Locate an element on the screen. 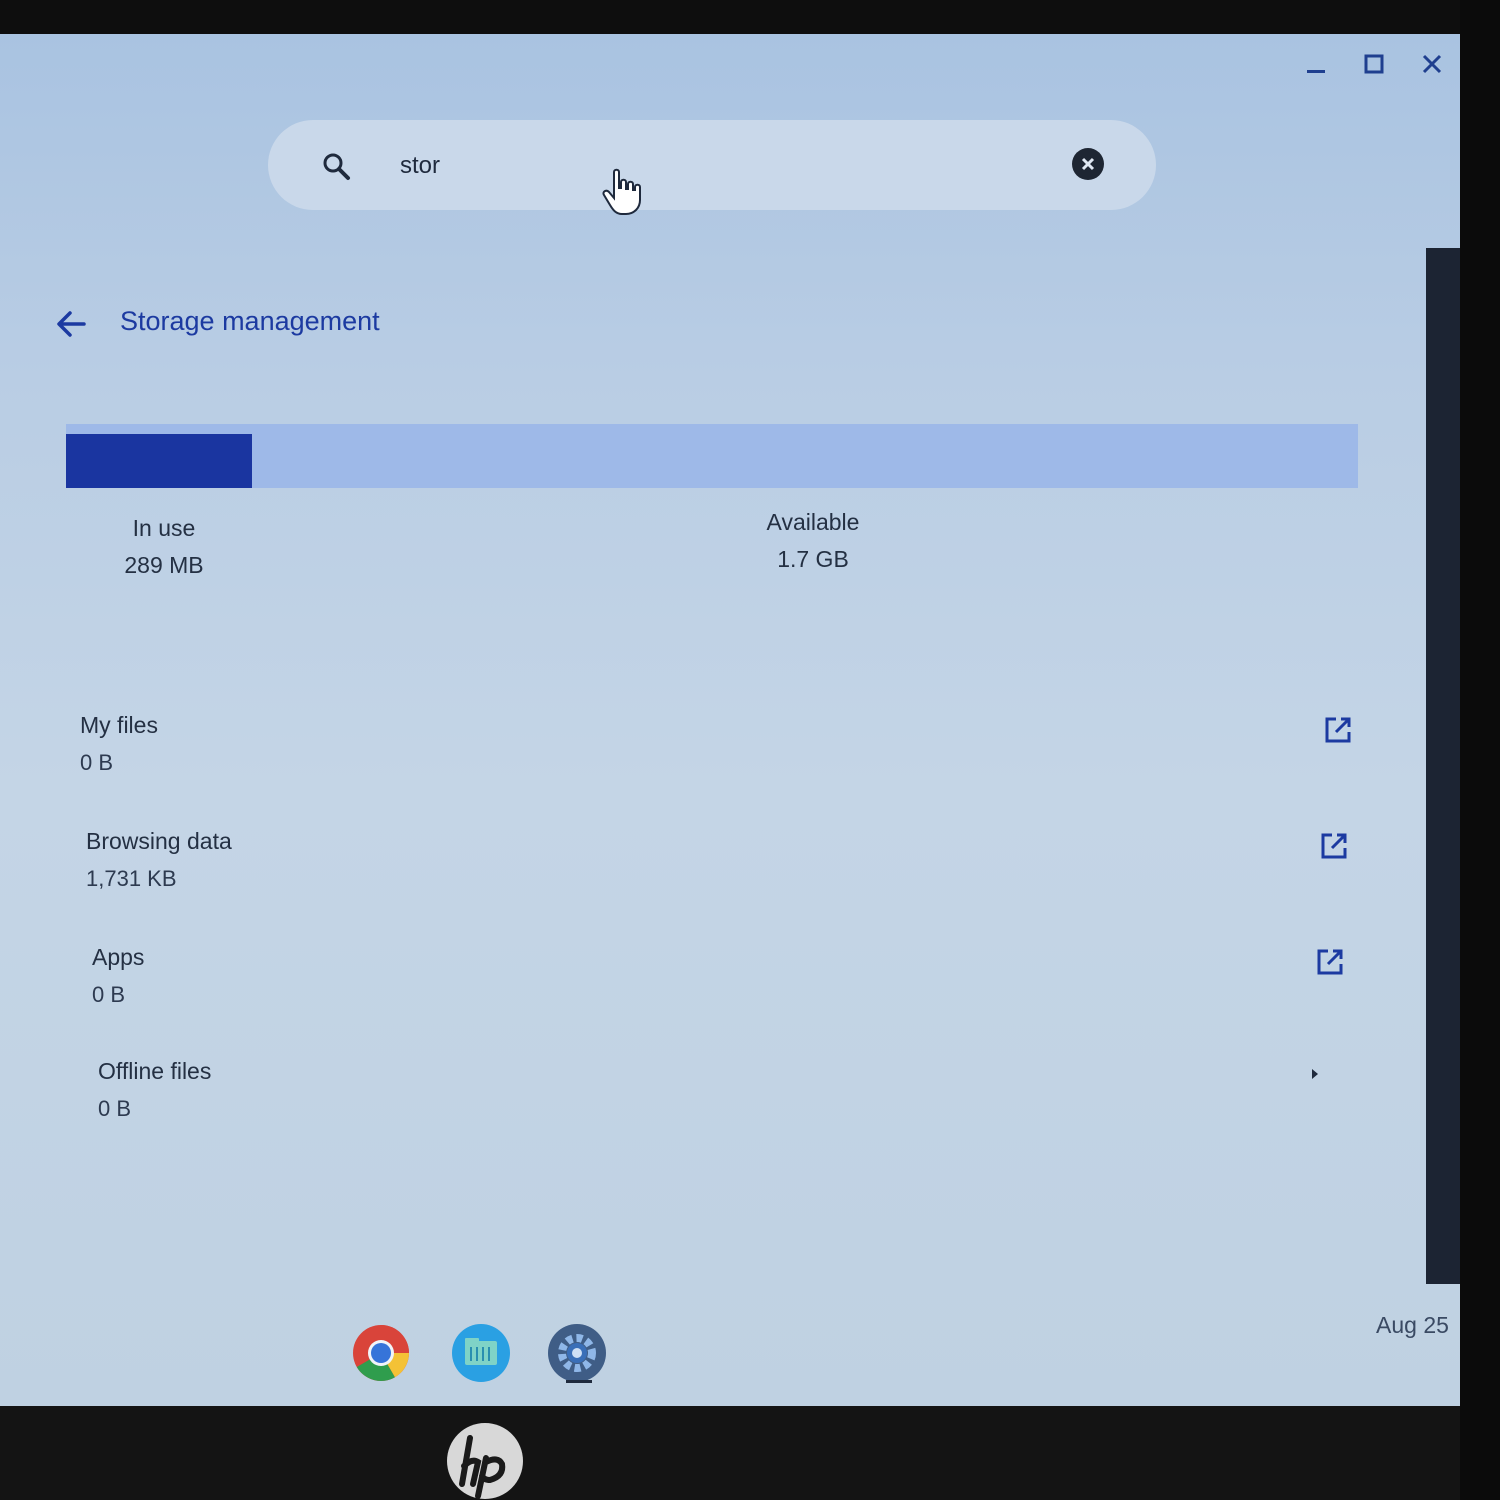 The width and height of the screenshot is (1500, 1500). hp-logo is located at coordinates (485, 1461).